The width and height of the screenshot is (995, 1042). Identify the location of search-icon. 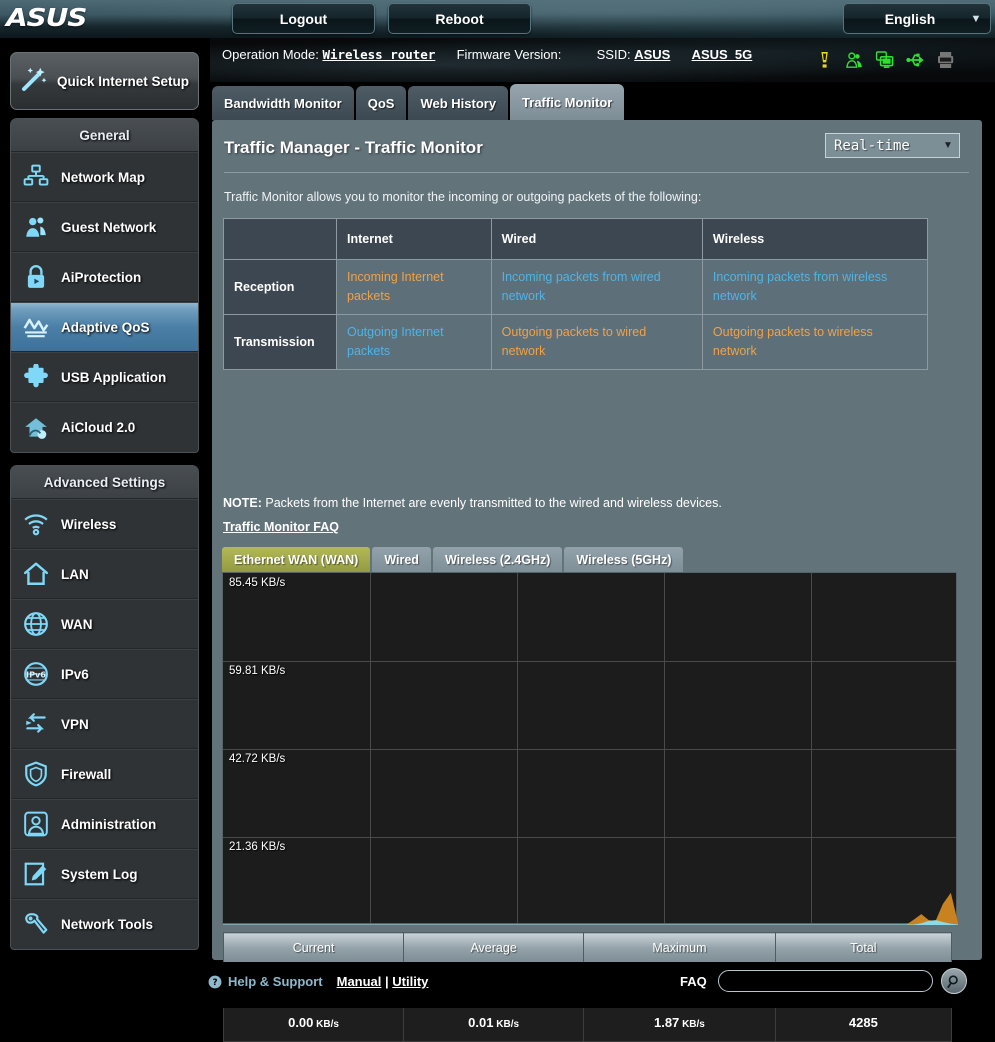
(954, 981).